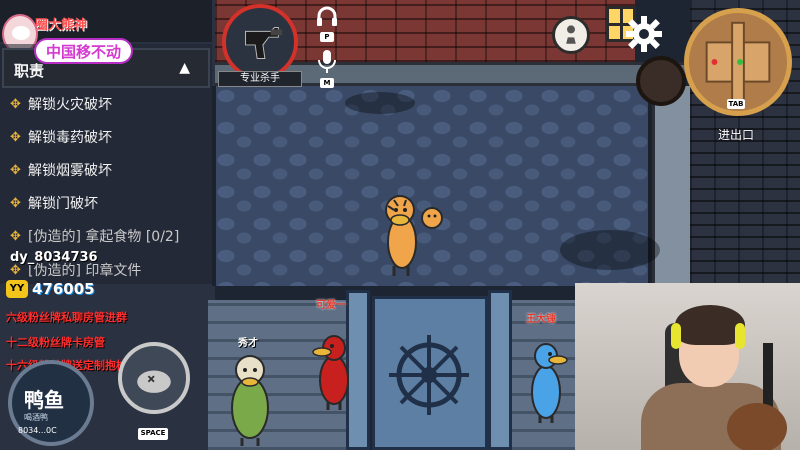 The image size is (800, 450). Describe the element at coordinates (687, 366) in the screenshot. I see `streamer-webcam` at that location.